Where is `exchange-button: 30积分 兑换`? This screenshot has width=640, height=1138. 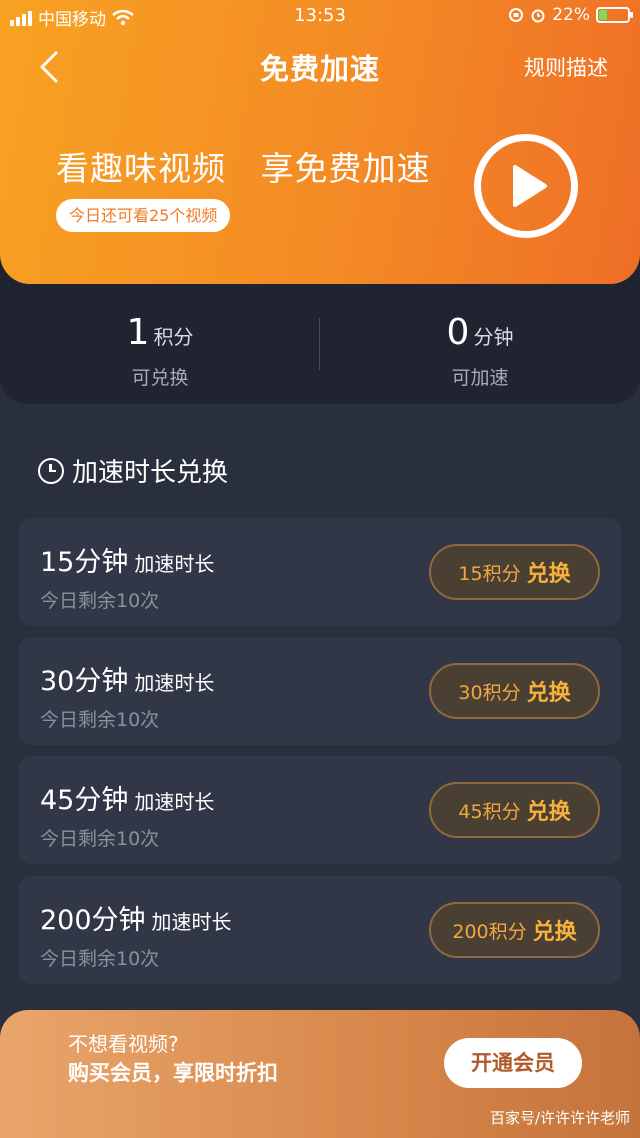
exchange-button: 30积分 兑换 is located at coordinates (514, 691).